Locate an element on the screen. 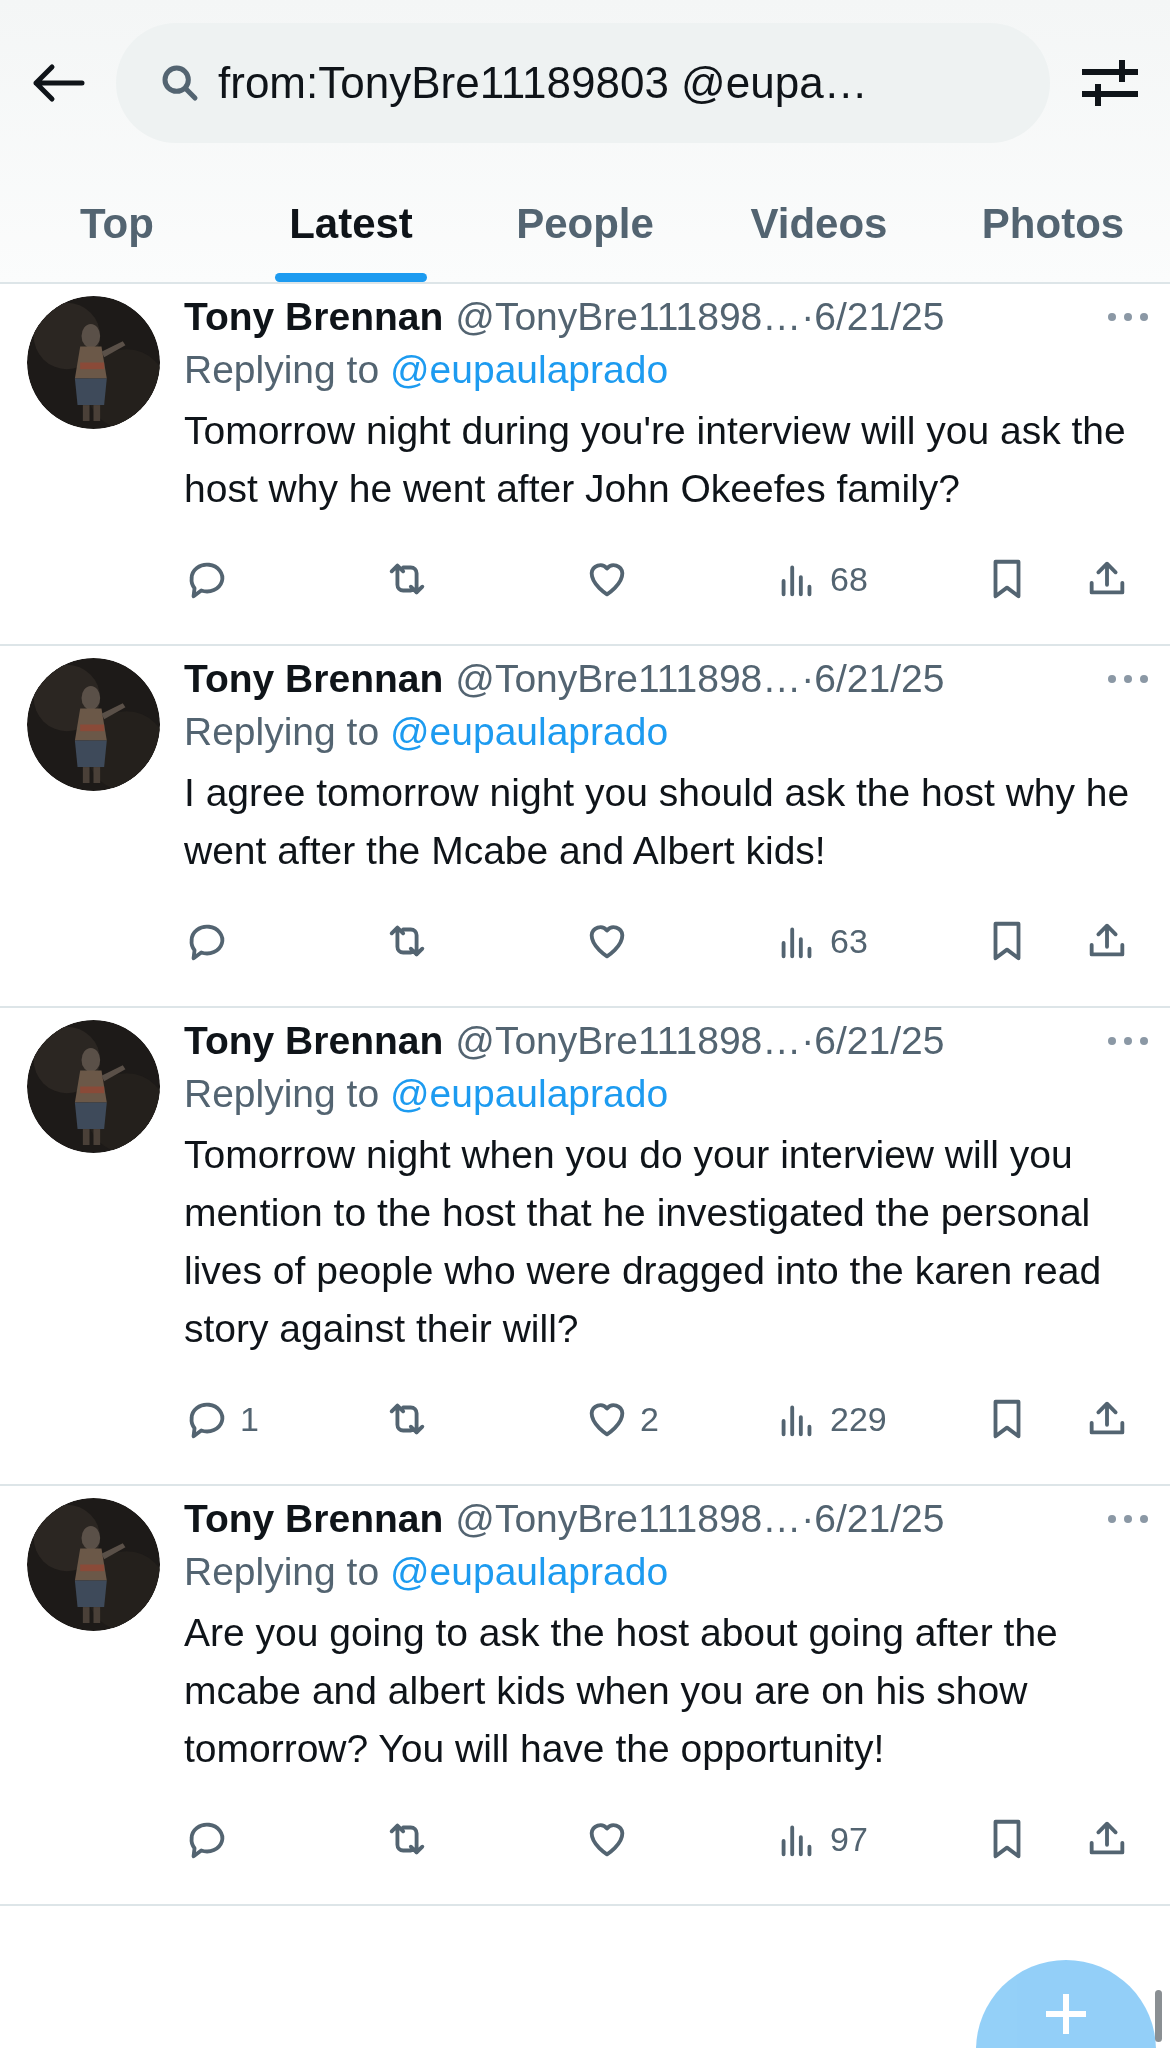 Image resolution: width=1170 pixels, height=2048 pixels. view-count: 68 is located at coordinates (849, 579).